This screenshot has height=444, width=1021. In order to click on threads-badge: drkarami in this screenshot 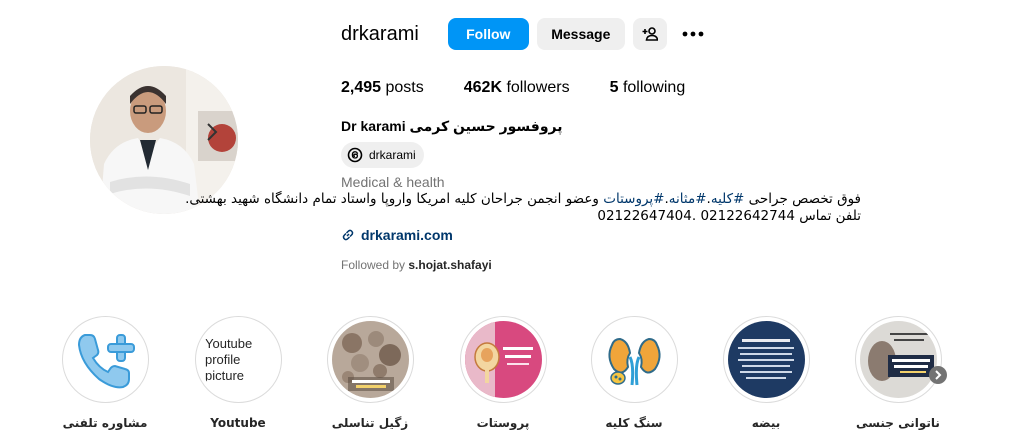, I will do `click(382, 155)`.